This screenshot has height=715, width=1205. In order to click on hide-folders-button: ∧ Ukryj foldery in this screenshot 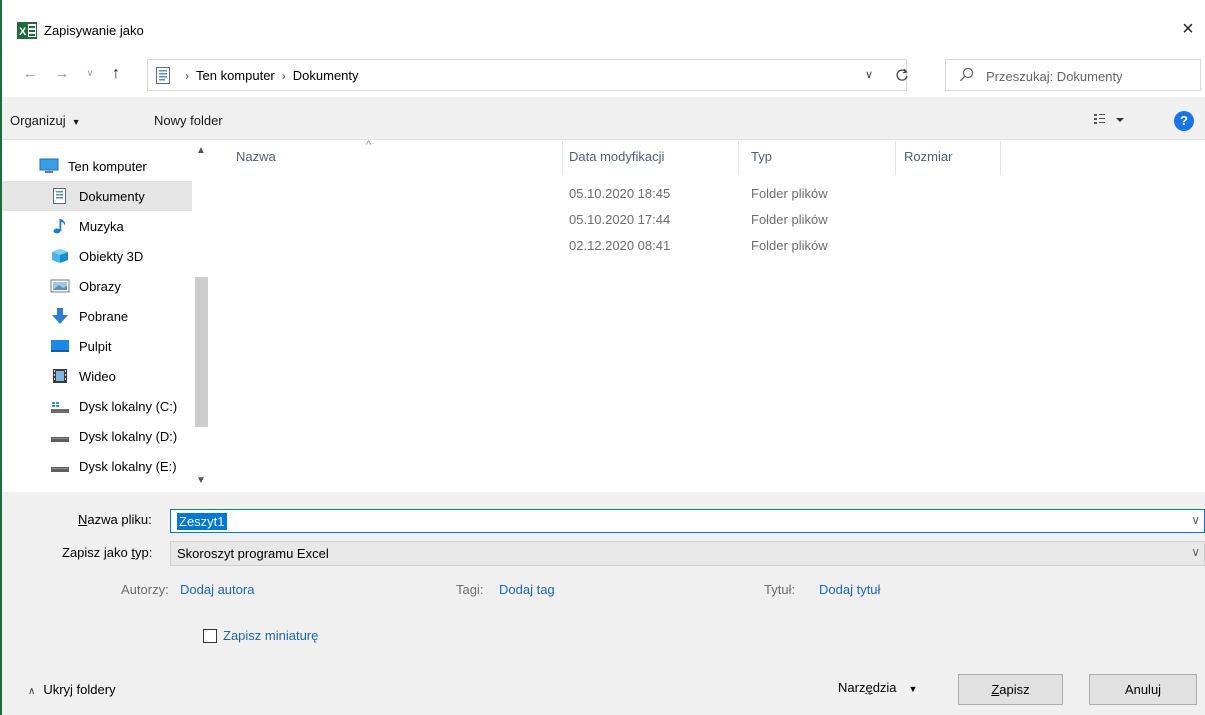, I will do `click(72, 689)`.